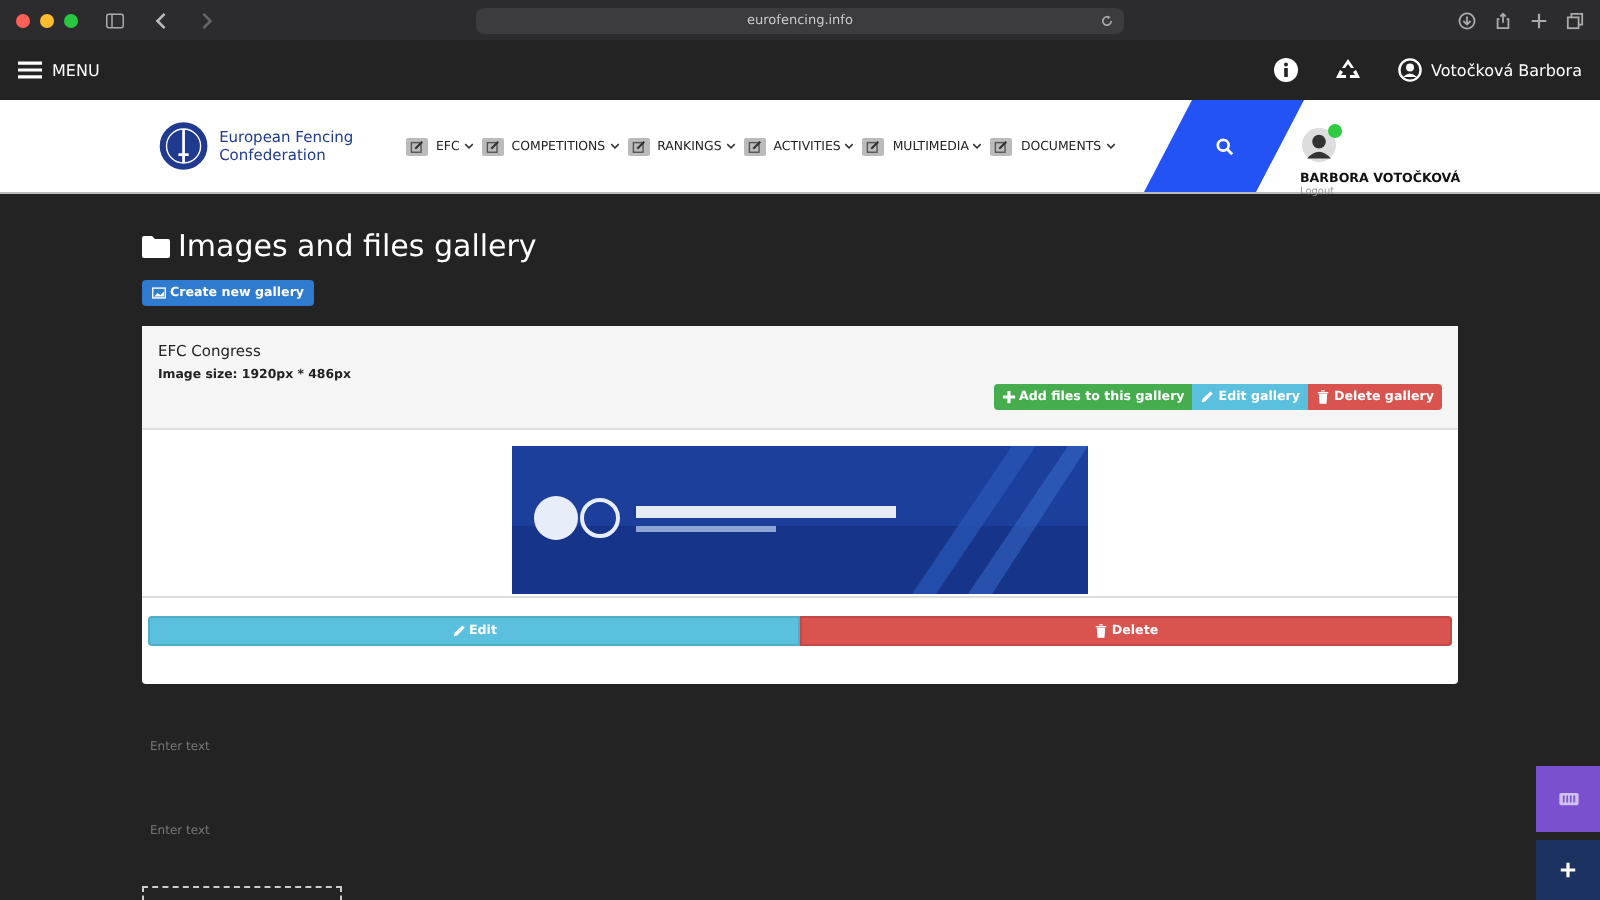 This screenshot has height=900, width=1600. What do you see at coordinates (159, 293) in the screenshot?
I see `picture-icon` at bounding box center [159, 293].